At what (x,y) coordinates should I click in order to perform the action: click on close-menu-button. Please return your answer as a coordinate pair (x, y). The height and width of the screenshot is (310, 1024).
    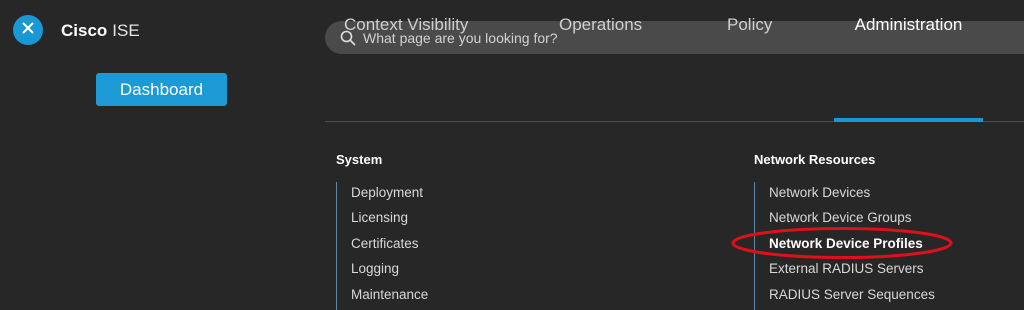
    Looking at the image, I should click on (28, 30).